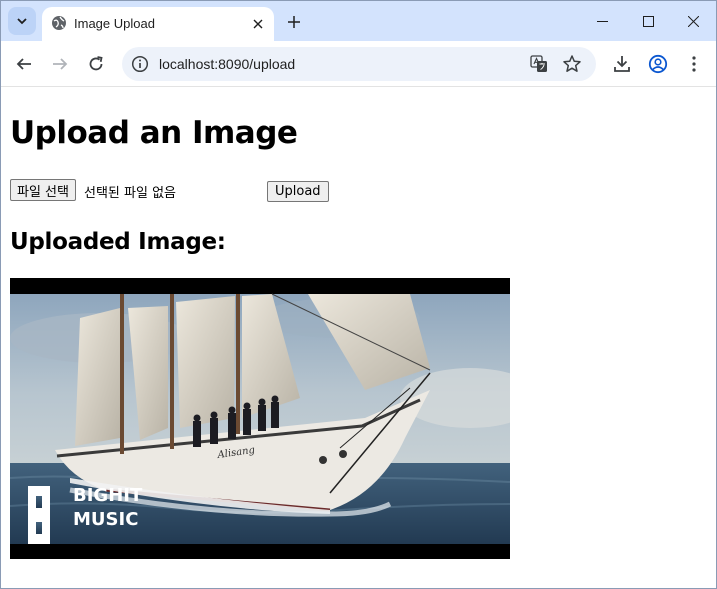 Image resolution: width=717 pixels, height=589 pixels. I want to click on arrow-right-icon, so click(60, 64).